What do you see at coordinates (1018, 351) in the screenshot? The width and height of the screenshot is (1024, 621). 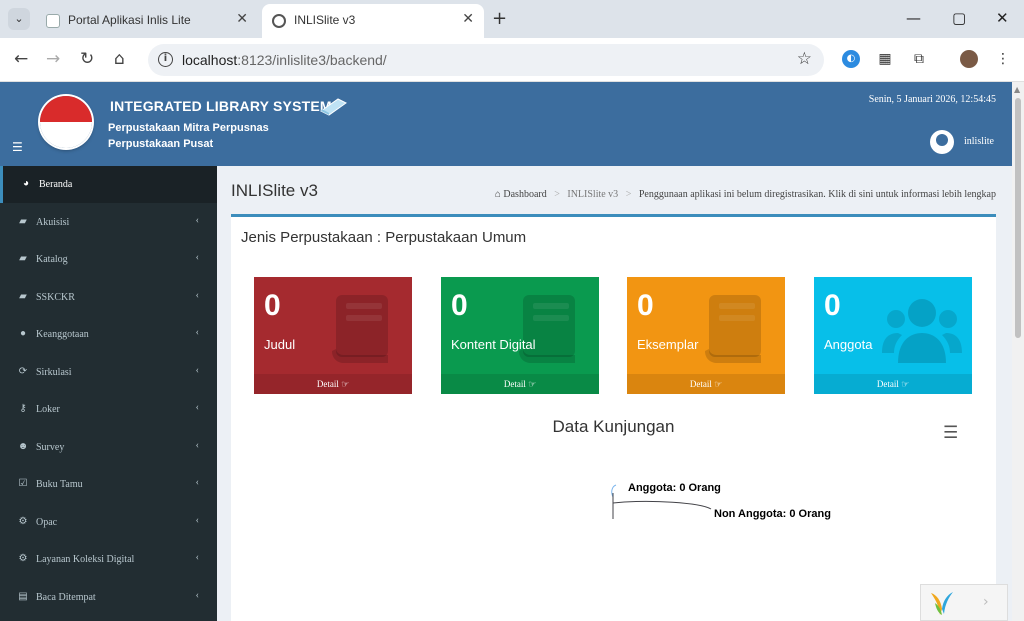 I see `page-scrollbar: ▲` at bounding box center [1018, 351].